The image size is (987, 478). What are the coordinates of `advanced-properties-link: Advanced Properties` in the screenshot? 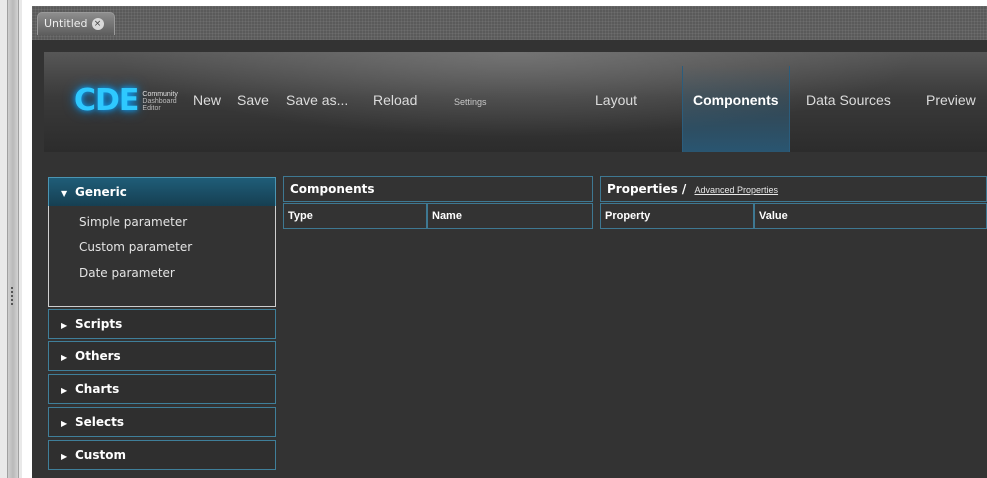 It's located at (737, 190).